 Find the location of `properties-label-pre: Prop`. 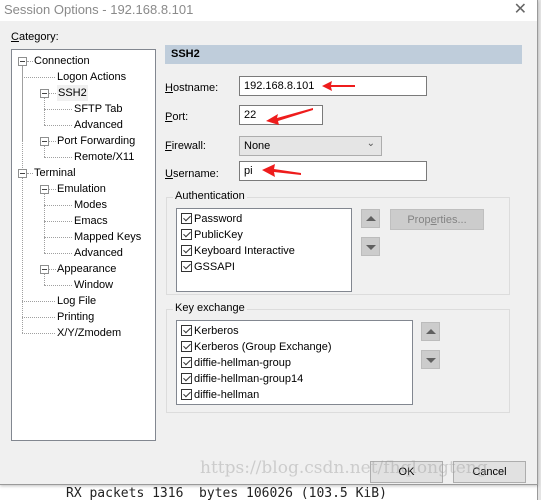

properties-label-pre: Prop is located at coordinates (419, 220).